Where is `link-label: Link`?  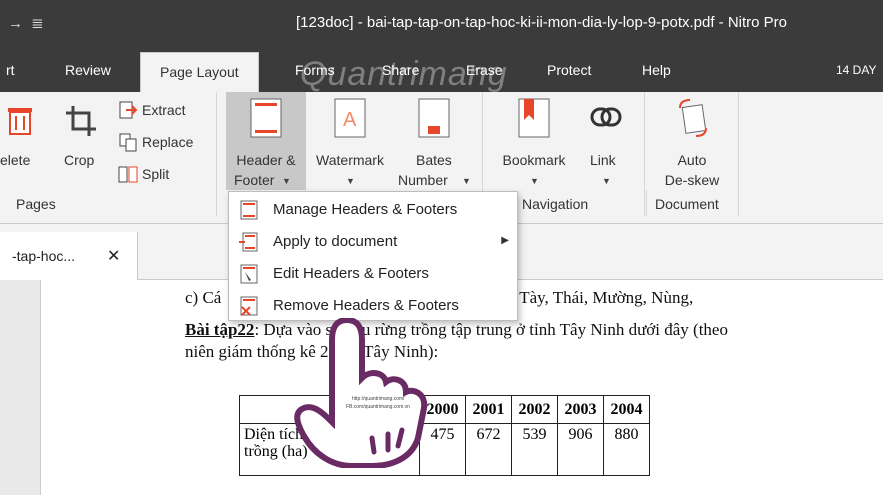
link-label: Link is located at coordinates (603, 160).